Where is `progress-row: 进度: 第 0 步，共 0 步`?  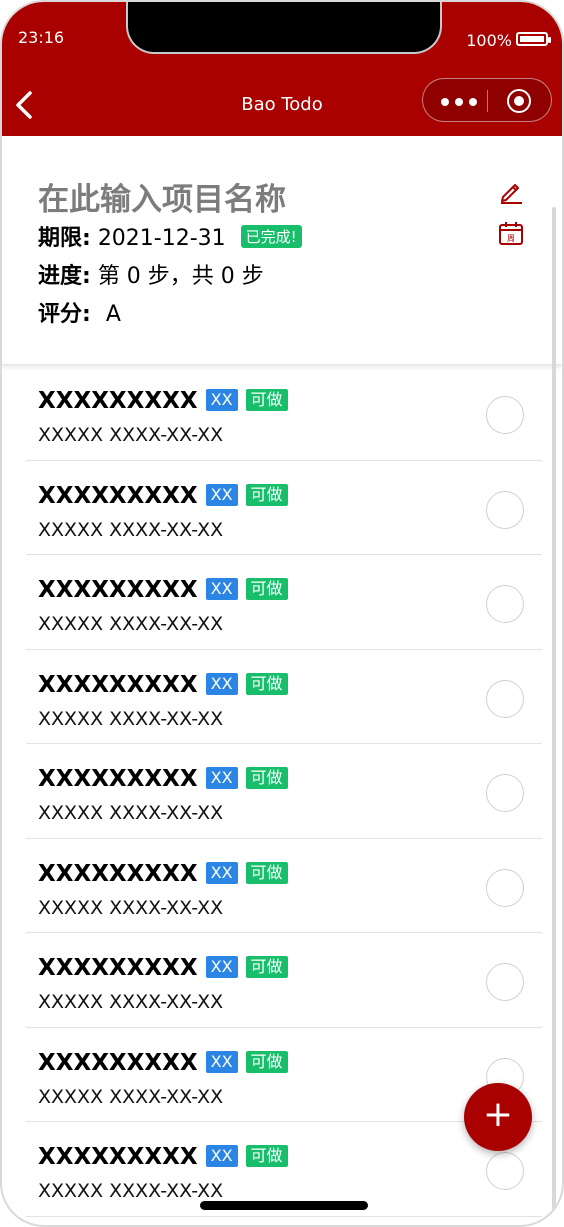
progress-row: 进度: 第 0 步，共 0 步 is located at coordinates (151, 274).